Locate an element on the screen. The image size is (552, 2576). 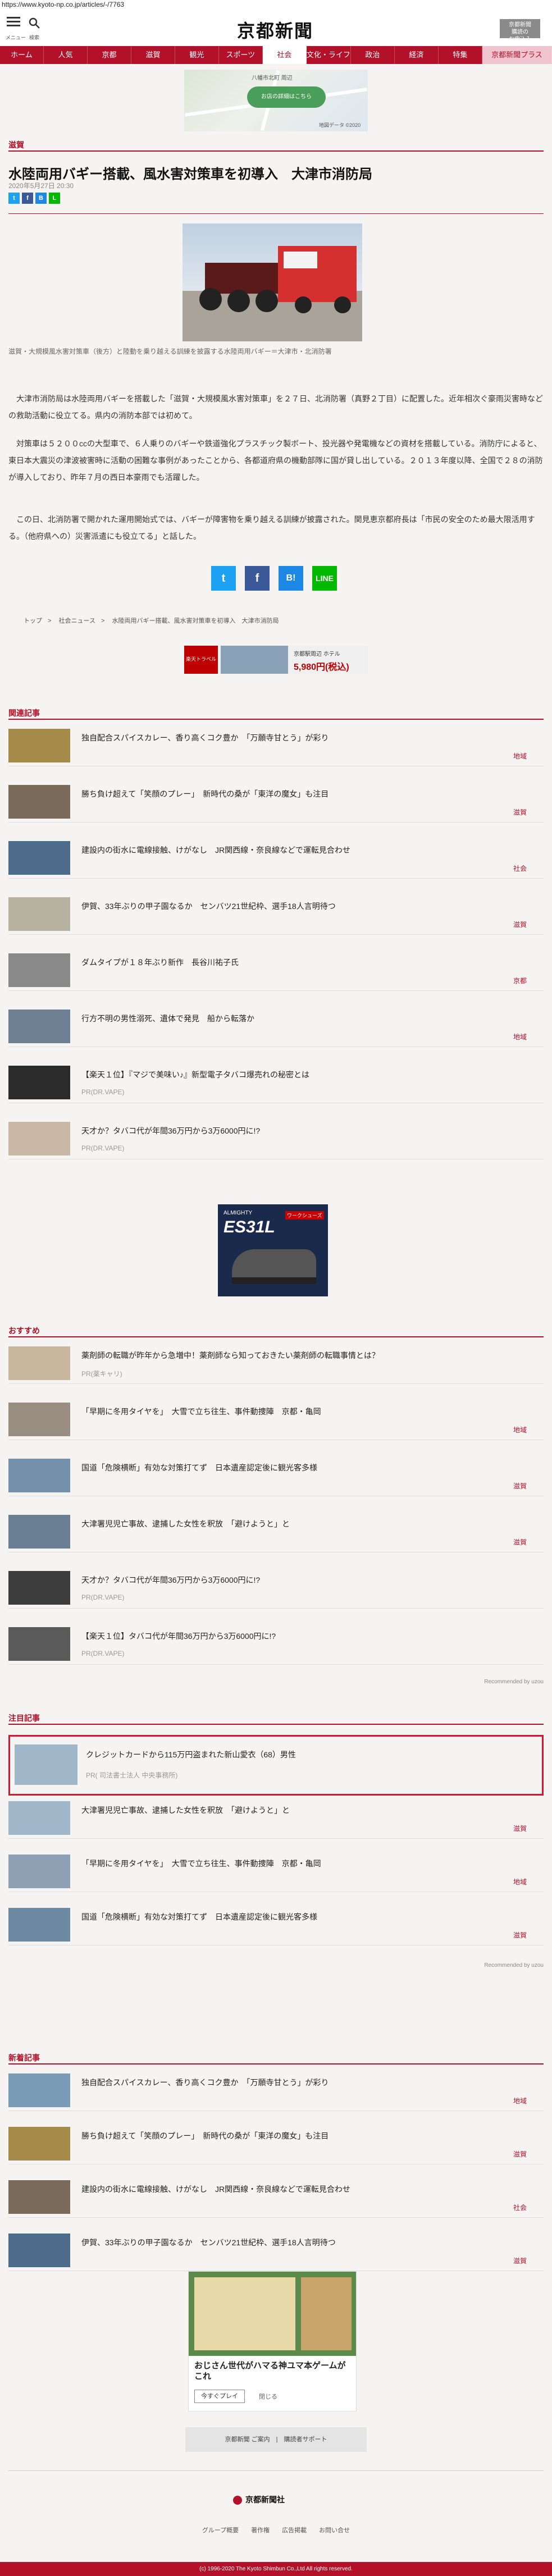
nav-item: 人気 is located at coordinates (66, 55).